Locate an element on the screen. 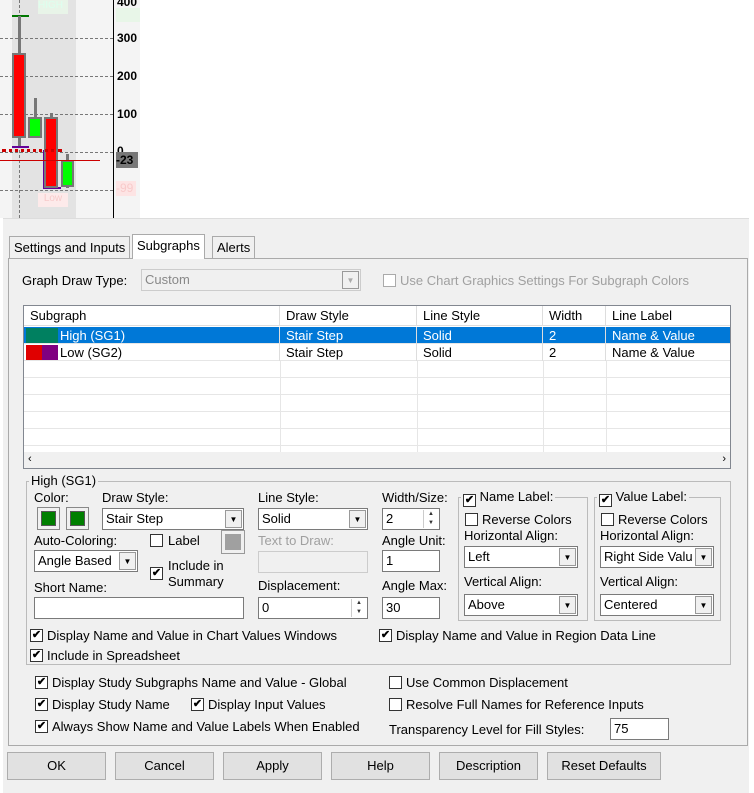 This screenshot has width=754, height=793. region-data-line-checkbox: ✔ is located at coordinates (385, 635).